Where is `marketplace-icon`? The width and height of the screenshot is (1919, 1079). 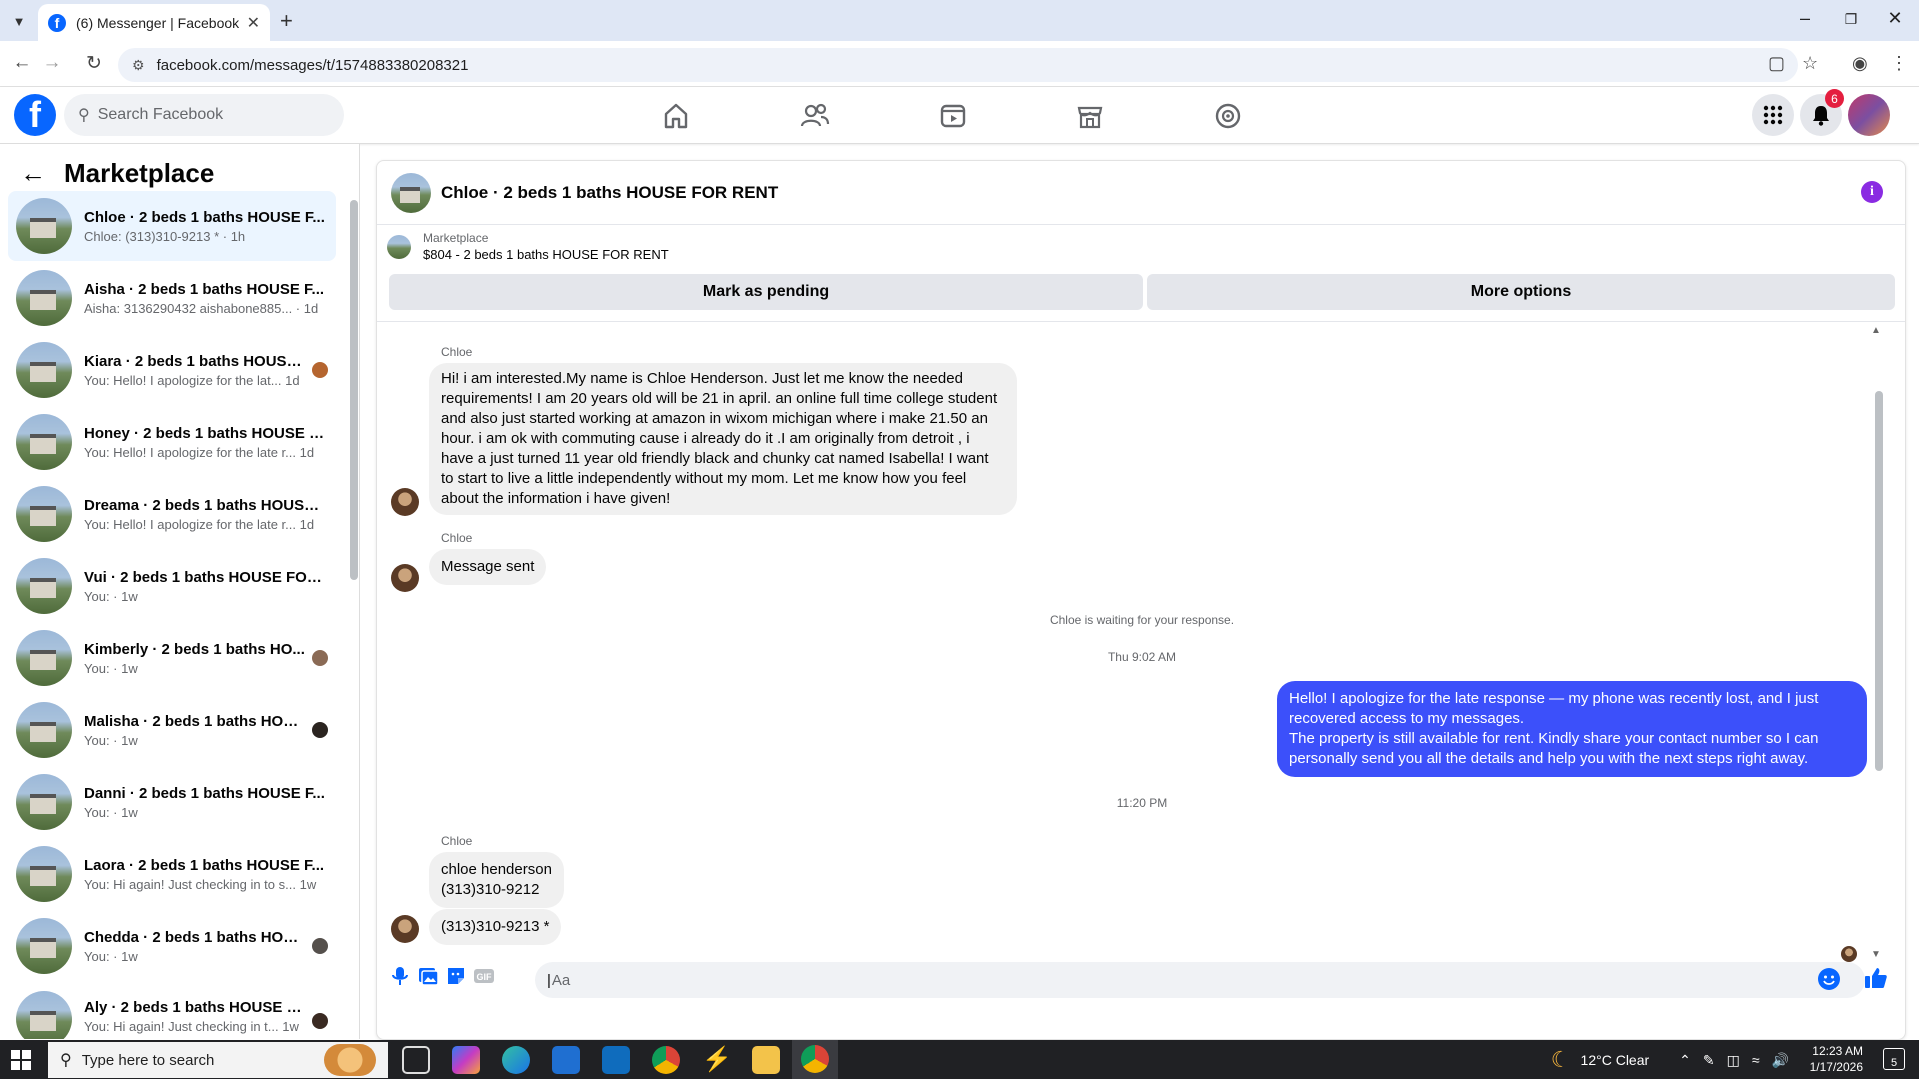
marketplace-icon is located at coordinates (1090, 116).